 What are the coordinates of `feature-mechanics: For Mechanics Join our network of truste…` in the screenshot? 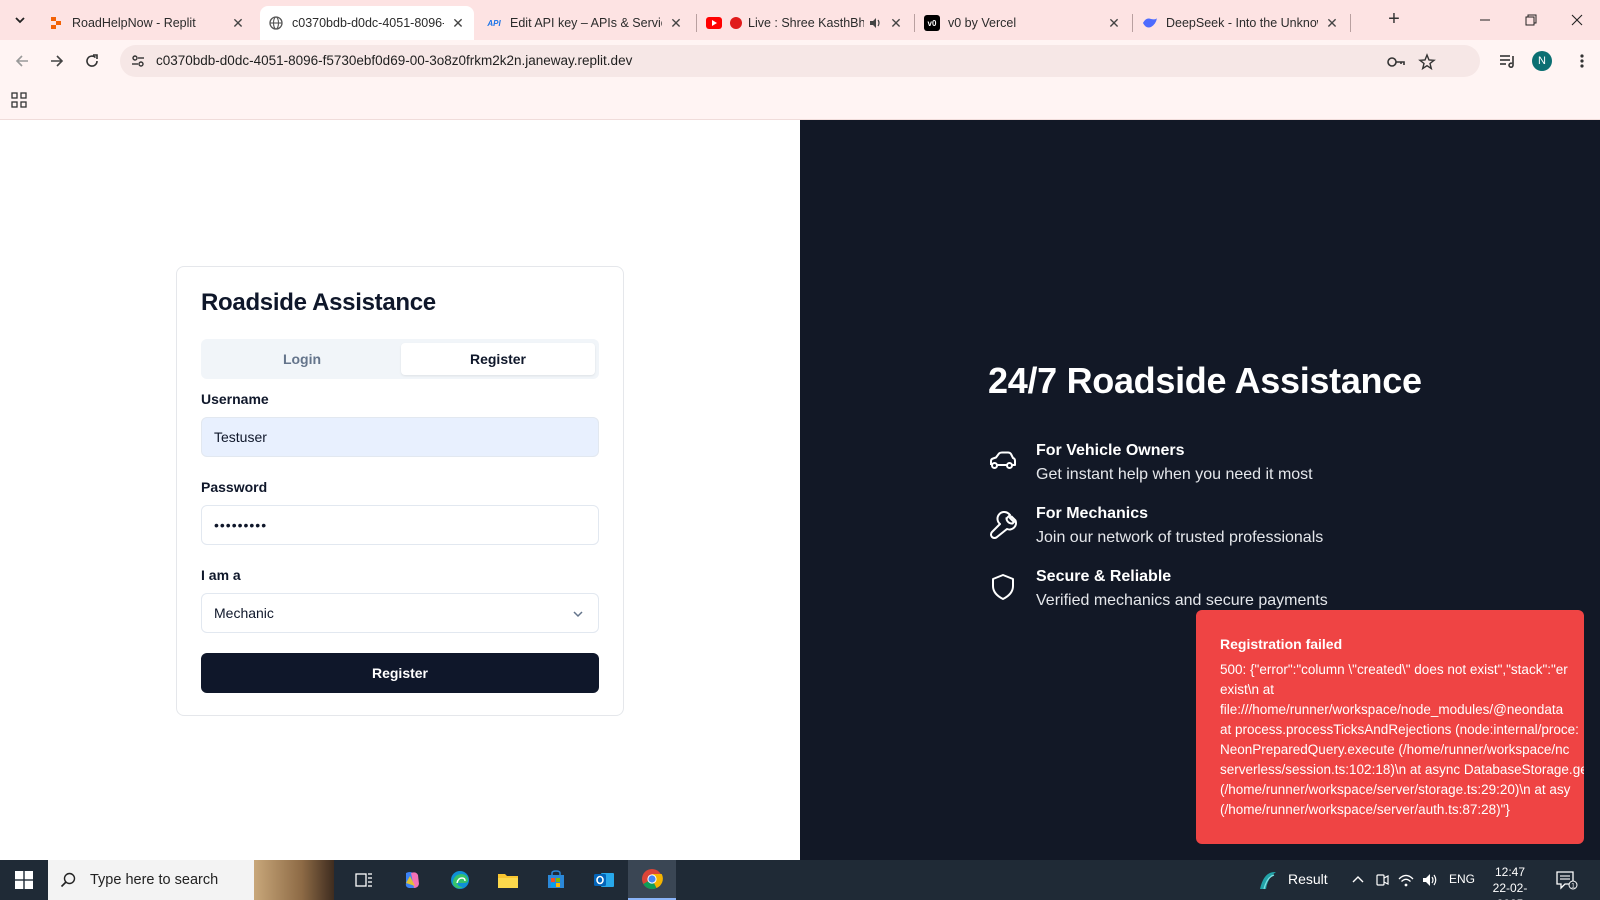 It's located at (1268, 530).